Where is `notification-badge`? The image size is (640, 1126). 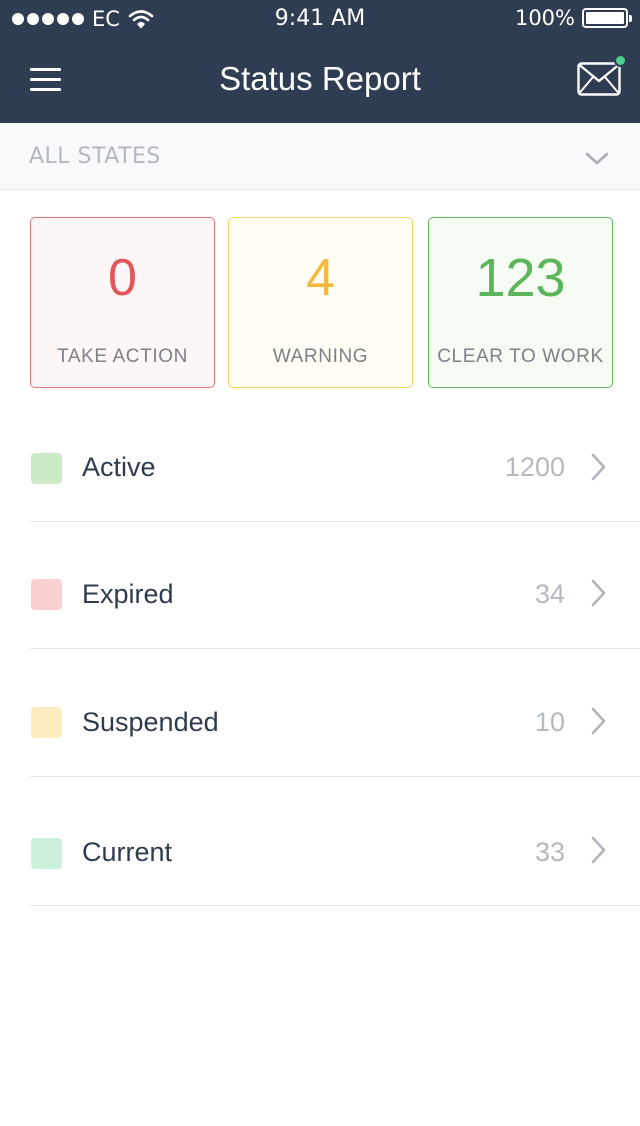 notification-badge is located at coordinates (620, 60).